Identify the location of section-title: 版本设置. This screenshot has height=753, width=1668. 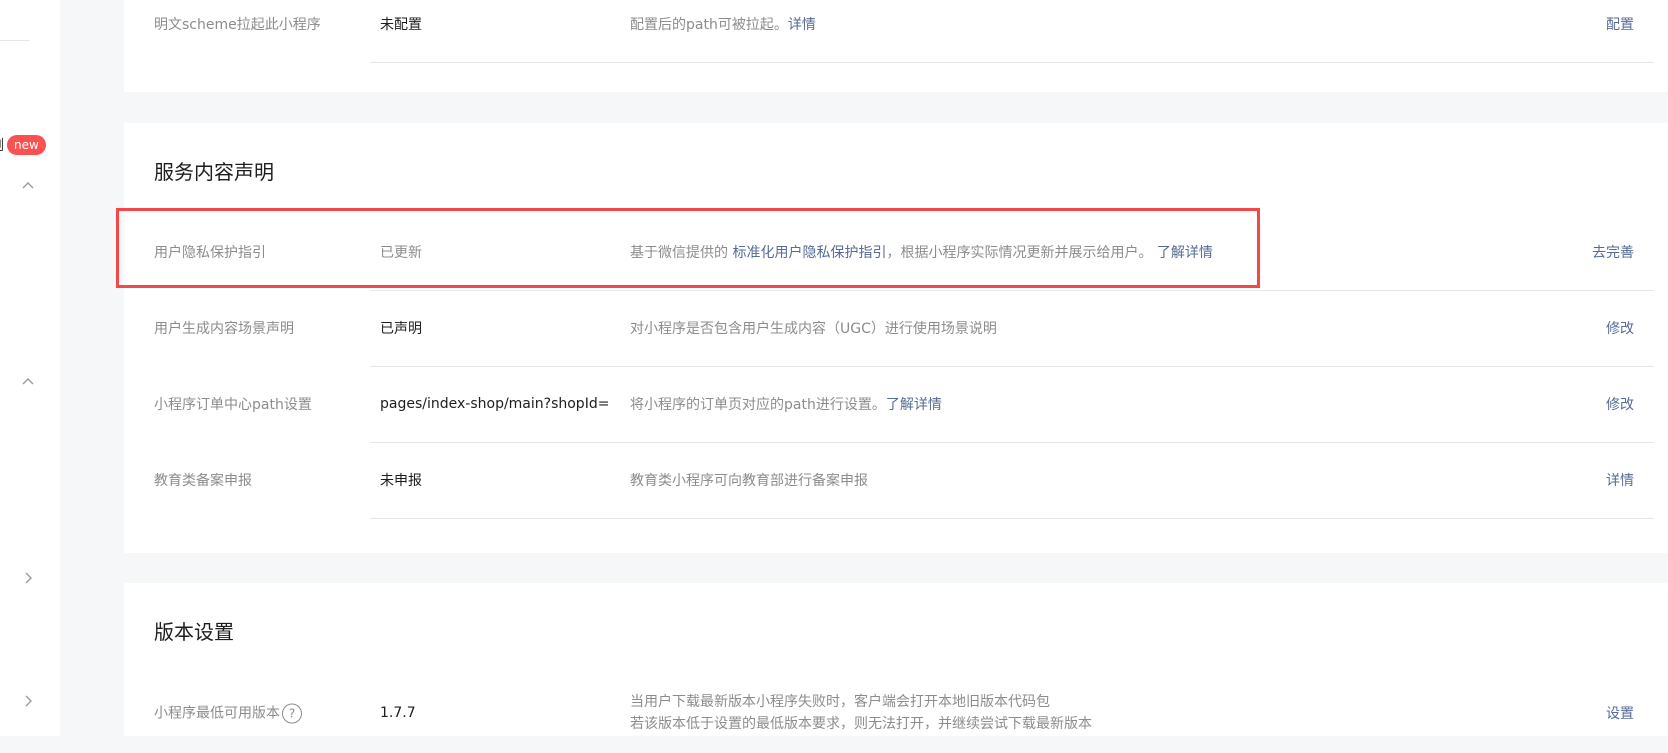
(194, 632).